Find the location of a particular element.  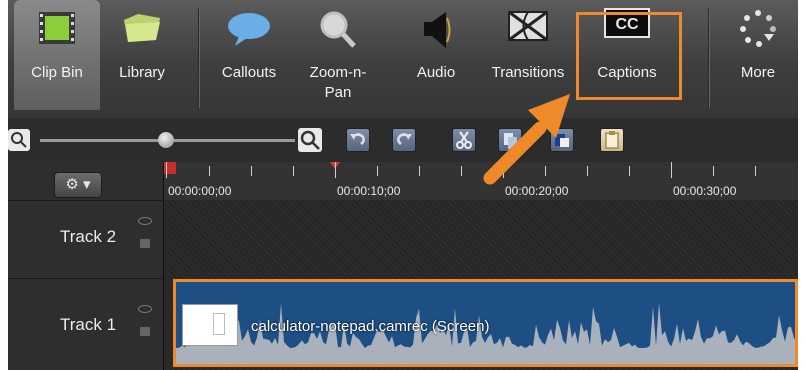

audio-tab: Audio is located at coordinates (436, 55).